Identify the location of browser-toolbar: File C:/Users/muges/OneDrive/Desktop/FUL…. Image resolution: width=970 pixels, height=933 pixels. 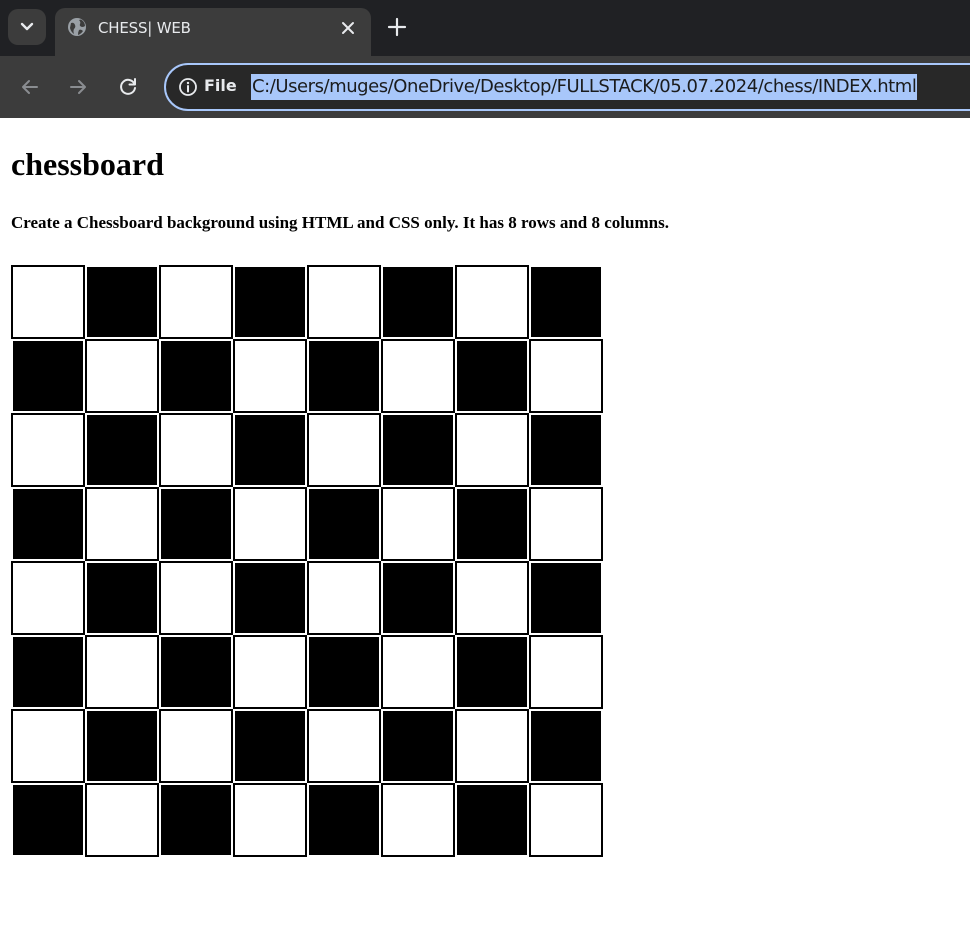
(485, 87).